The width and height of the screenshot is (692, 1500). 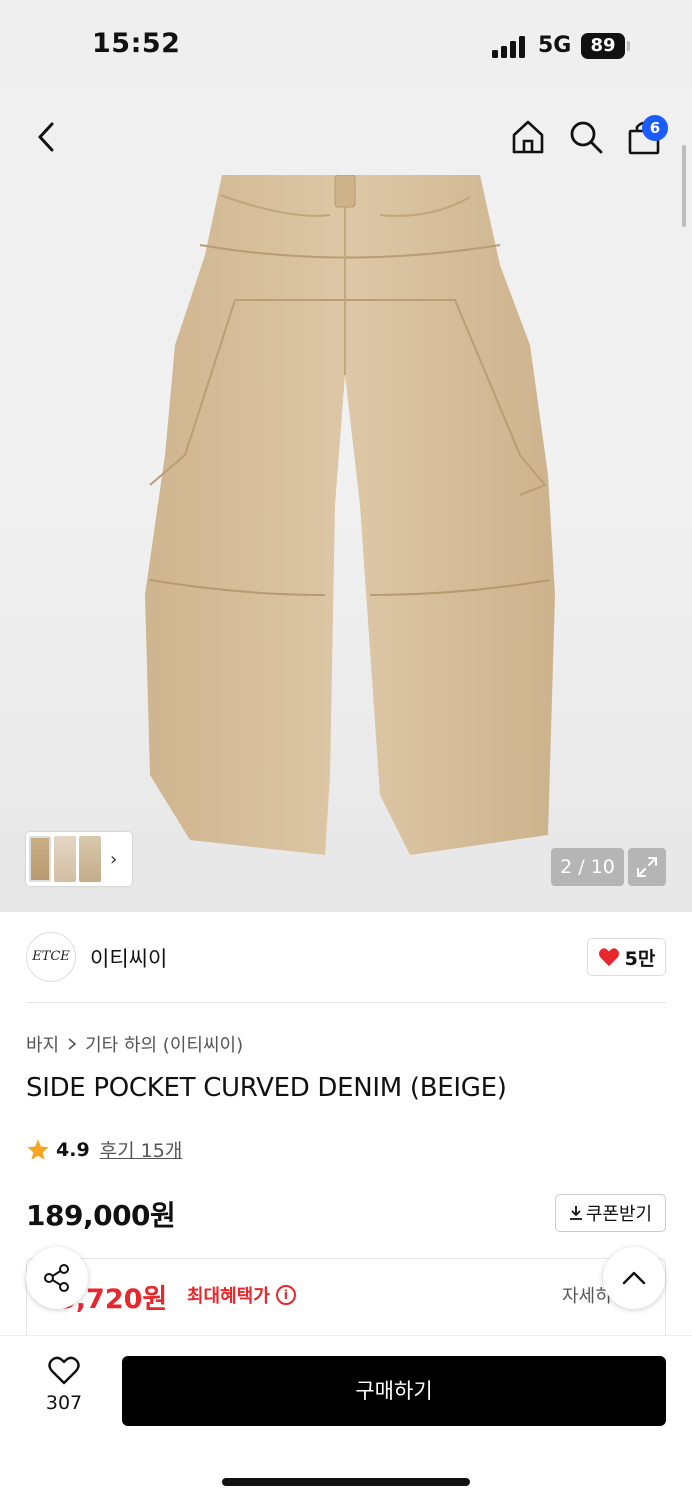 I want to click on image-counter: 2 / 10, so click(x=587, y=867).